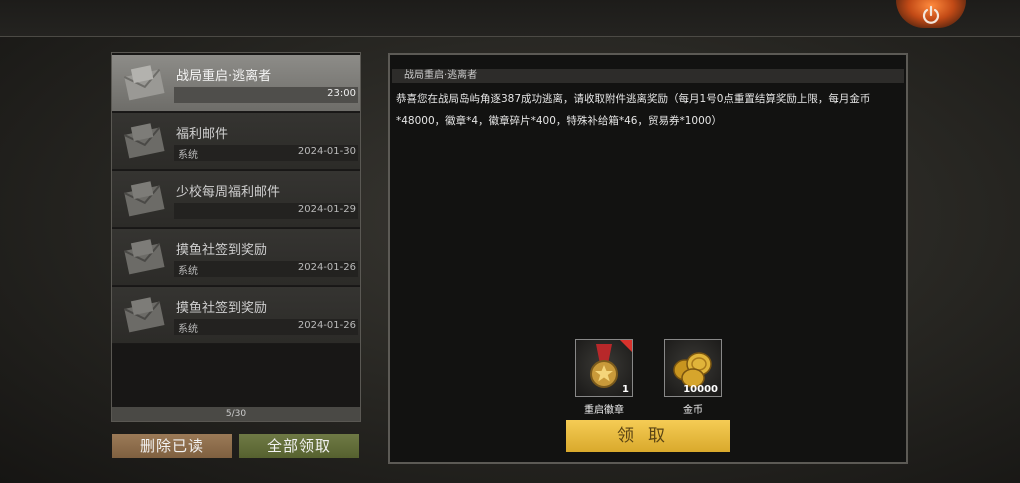  I want to click on mail-item: 战局重启·逃离者 23:00, so click(236, 83).